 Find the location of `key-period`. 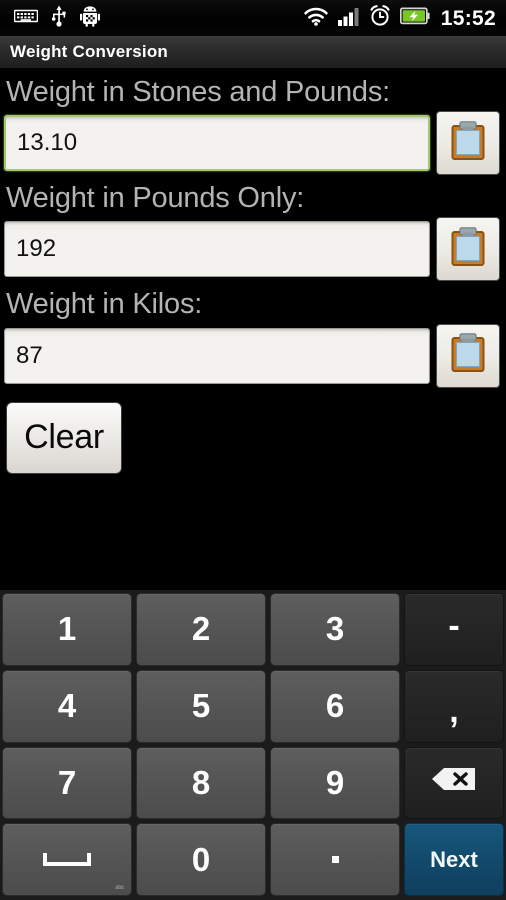

key-period is located at coordinates (335, 859).